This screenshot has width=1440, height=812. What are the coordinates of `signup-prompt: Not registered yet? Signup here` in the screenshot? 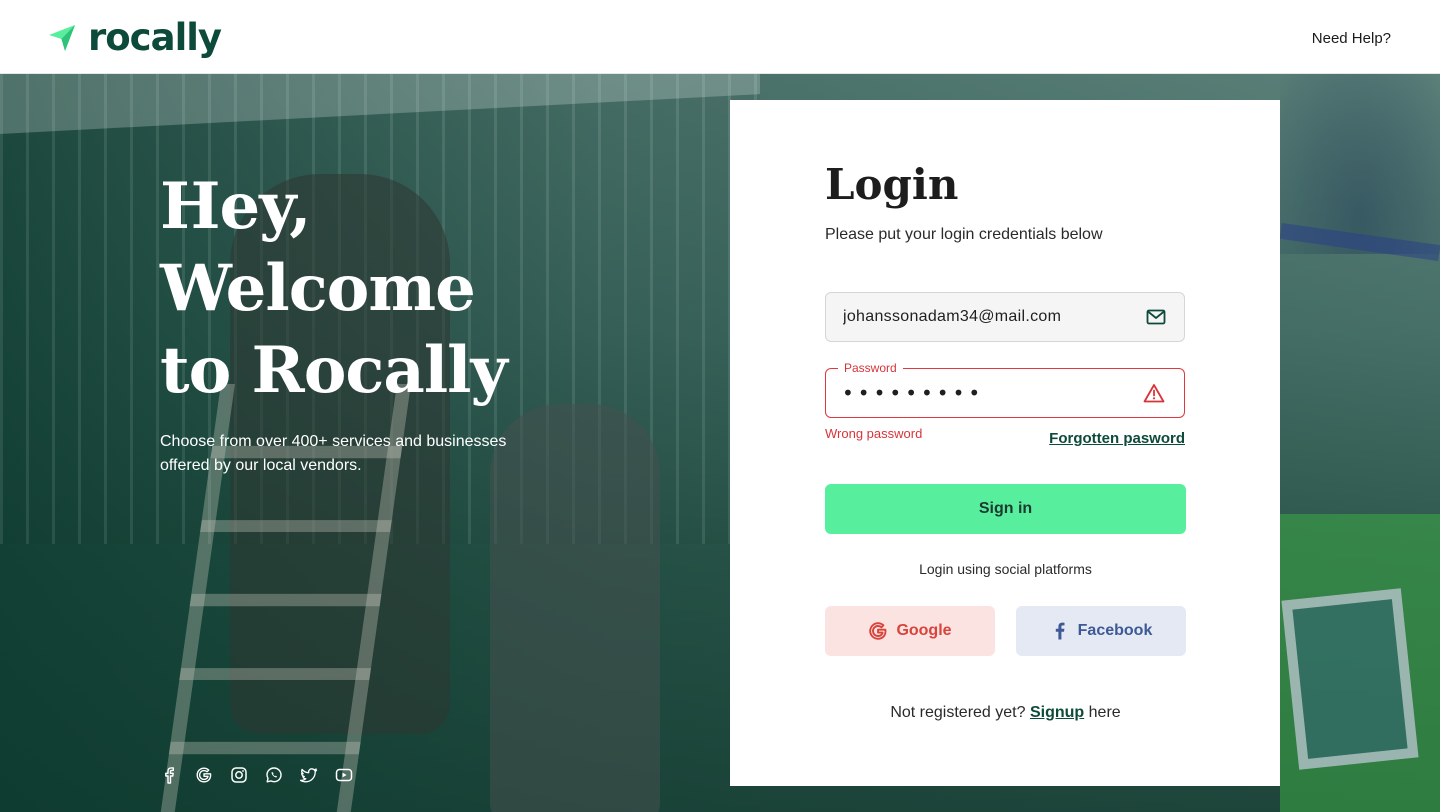 It's located at (1005, 713).